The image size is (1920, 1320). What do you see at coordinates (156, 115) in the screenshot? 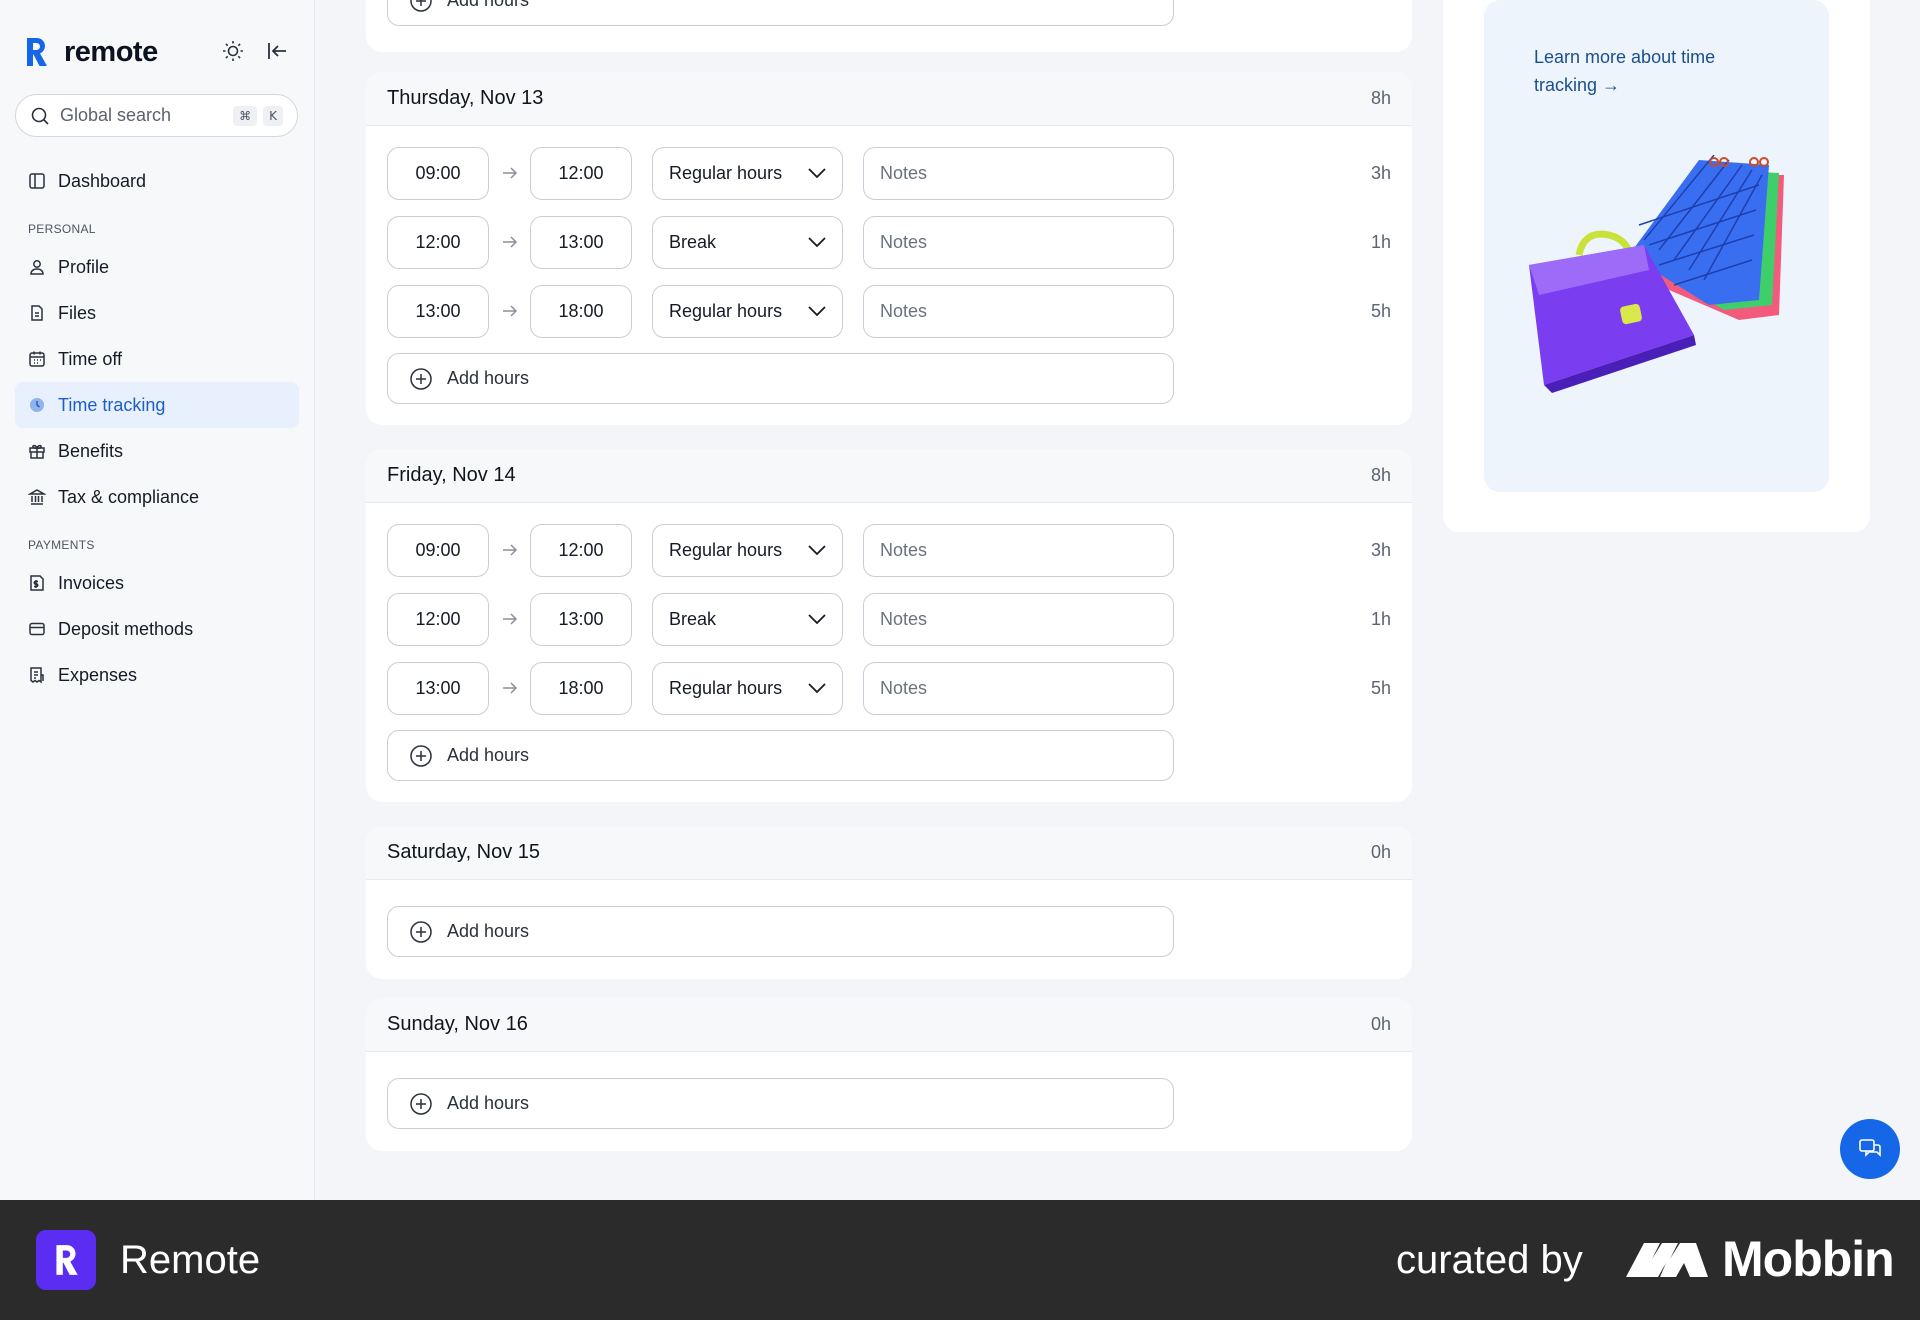
I see `global-search-input: Global search ⌘ K` at bounding box center [156, 115].